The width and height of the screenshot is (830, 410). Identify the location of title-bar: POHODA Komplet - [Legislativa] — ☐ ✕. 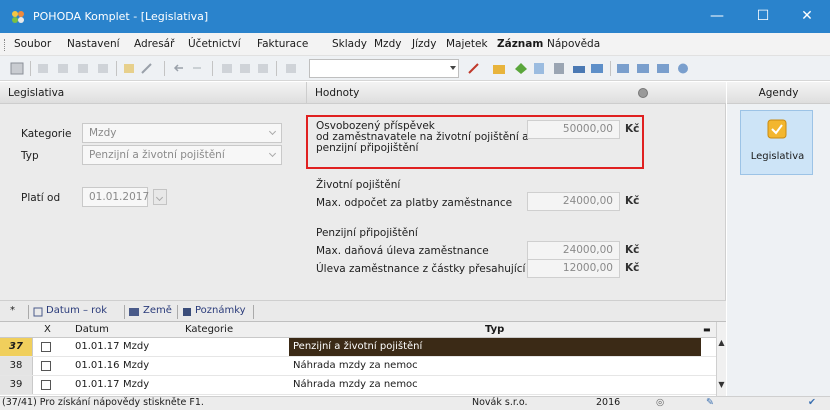
(415, 16).